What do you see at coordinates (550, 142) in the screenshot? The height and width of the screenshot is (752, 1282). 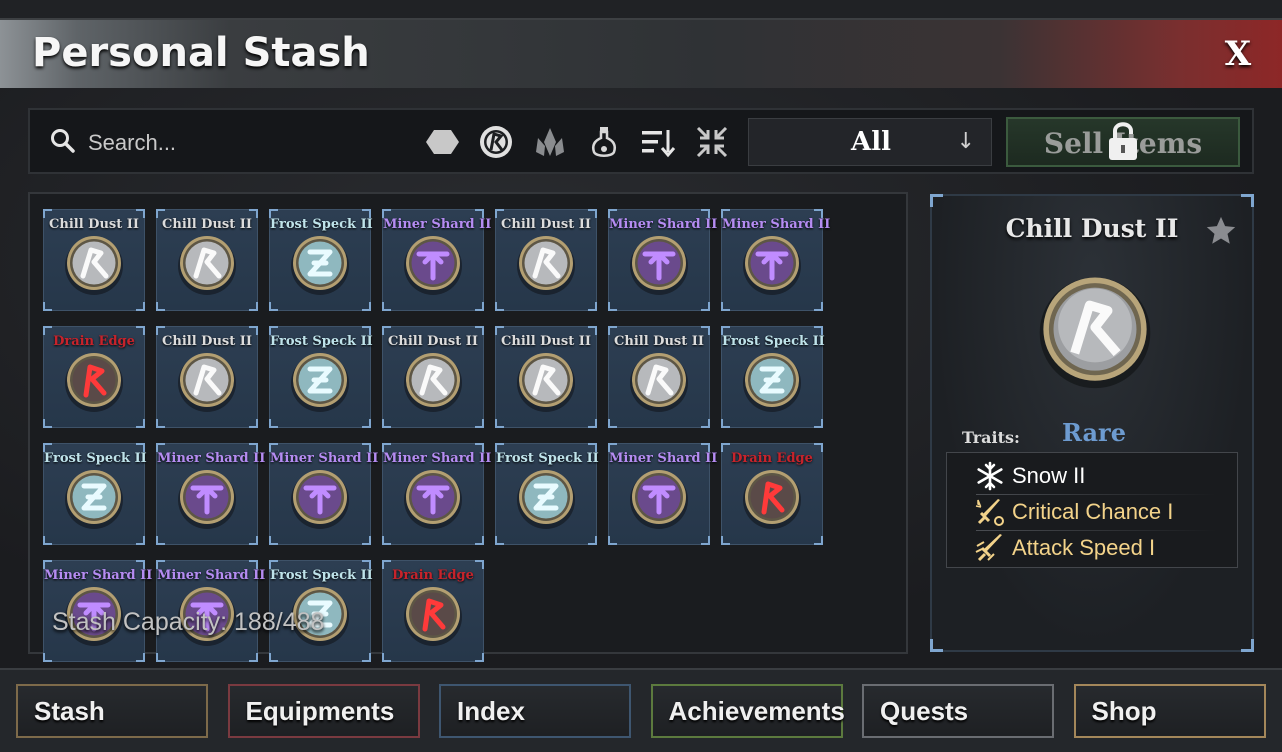 I see `material-filter-icon` at bounding box center [550, 142].